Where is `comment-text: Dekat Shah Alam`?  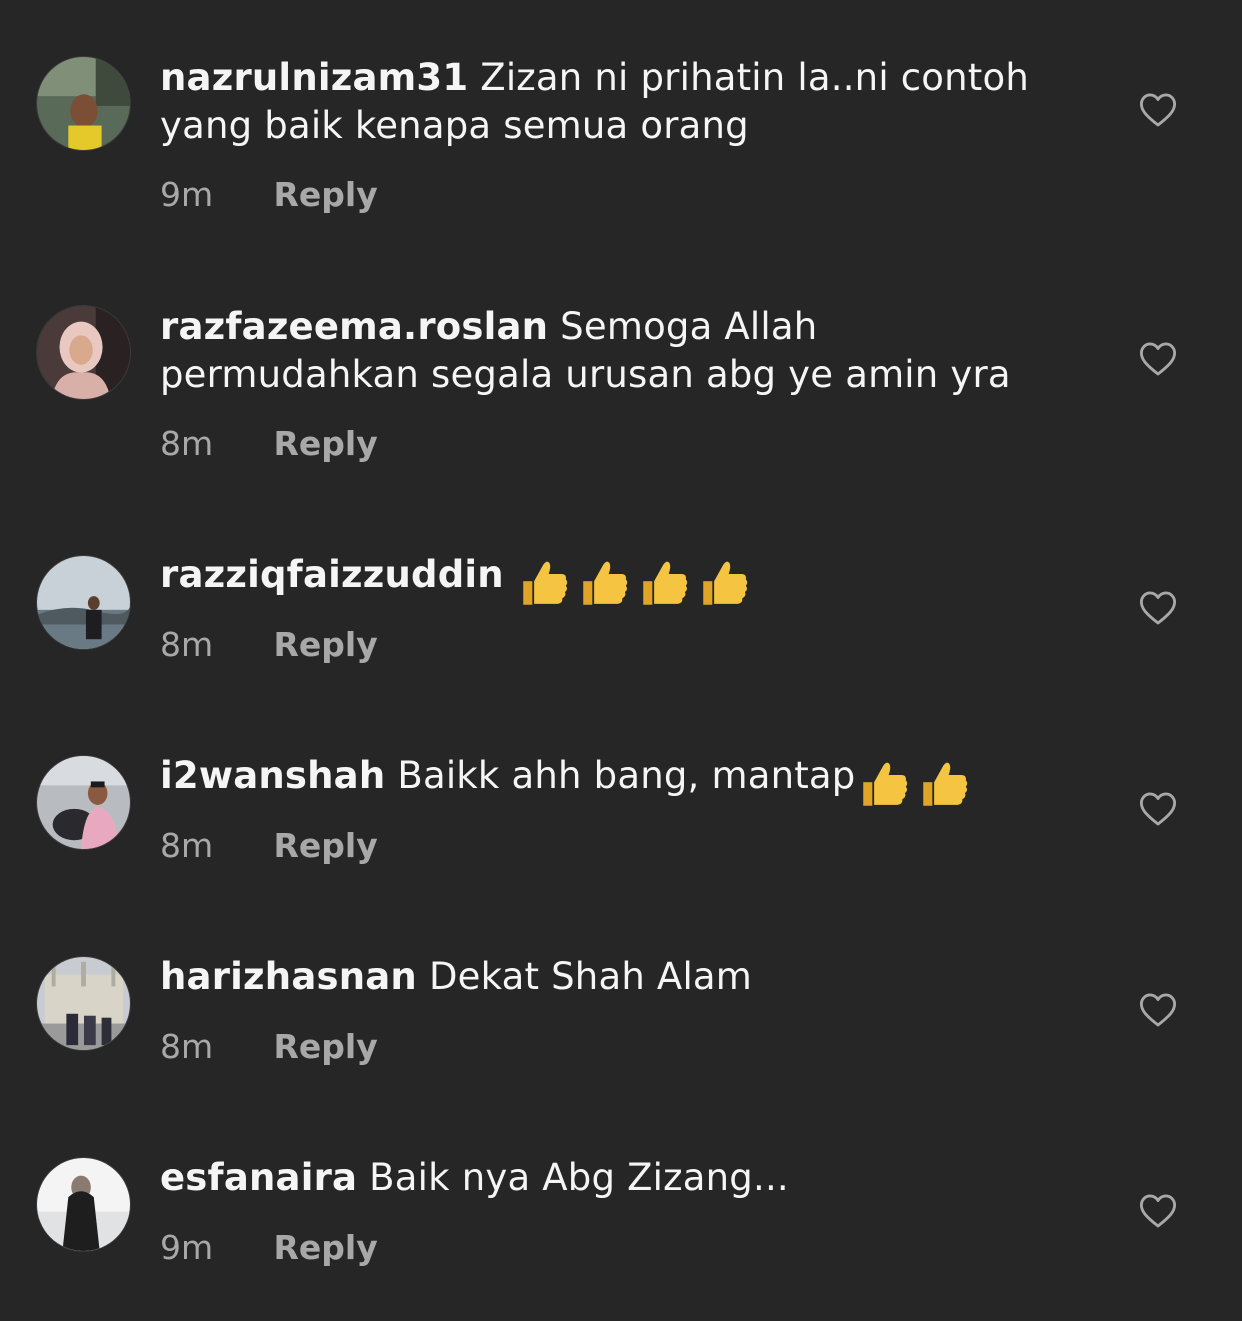
comment-text: Dekat Shah Alam is located at coordinates (590, 976).